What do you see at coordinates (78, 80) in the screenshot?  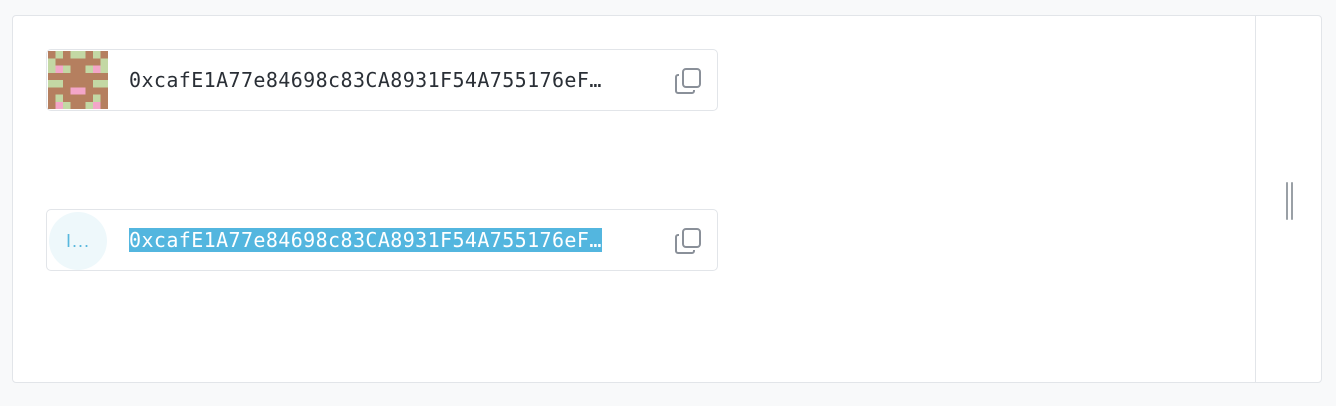 I see `identicon-avatar` at bounding box center [78, 80].